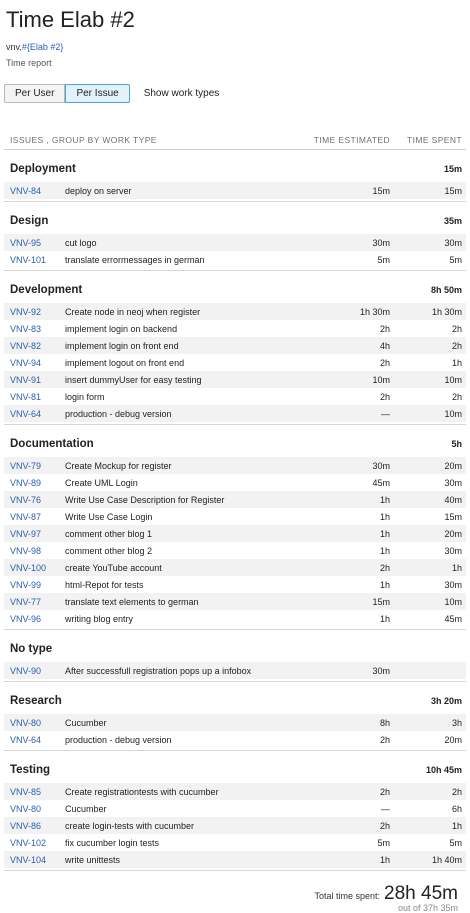 Image resolution: width=470 pixels, height=913 pixels. I want to click on issue-summary: Create UML Login, so click(101, 482).